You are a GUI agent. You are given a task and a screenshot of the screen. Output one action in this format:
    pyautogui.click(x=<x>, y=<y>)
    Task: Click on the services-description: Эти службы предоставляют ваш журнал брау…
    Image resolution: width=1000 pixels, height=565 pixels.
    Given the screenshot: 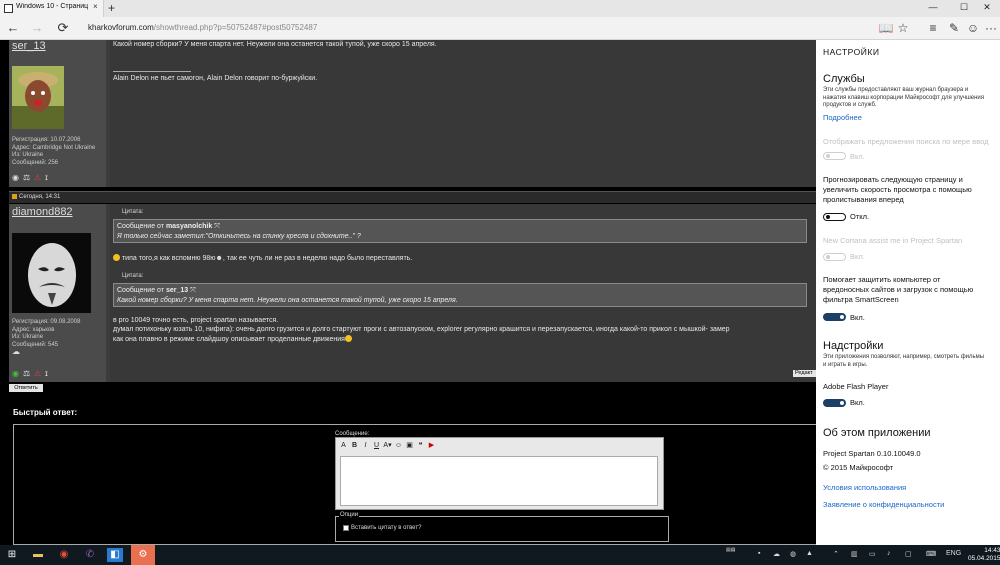 What is the action you would take?
    pyautogui.click(x=904, y=97)
    